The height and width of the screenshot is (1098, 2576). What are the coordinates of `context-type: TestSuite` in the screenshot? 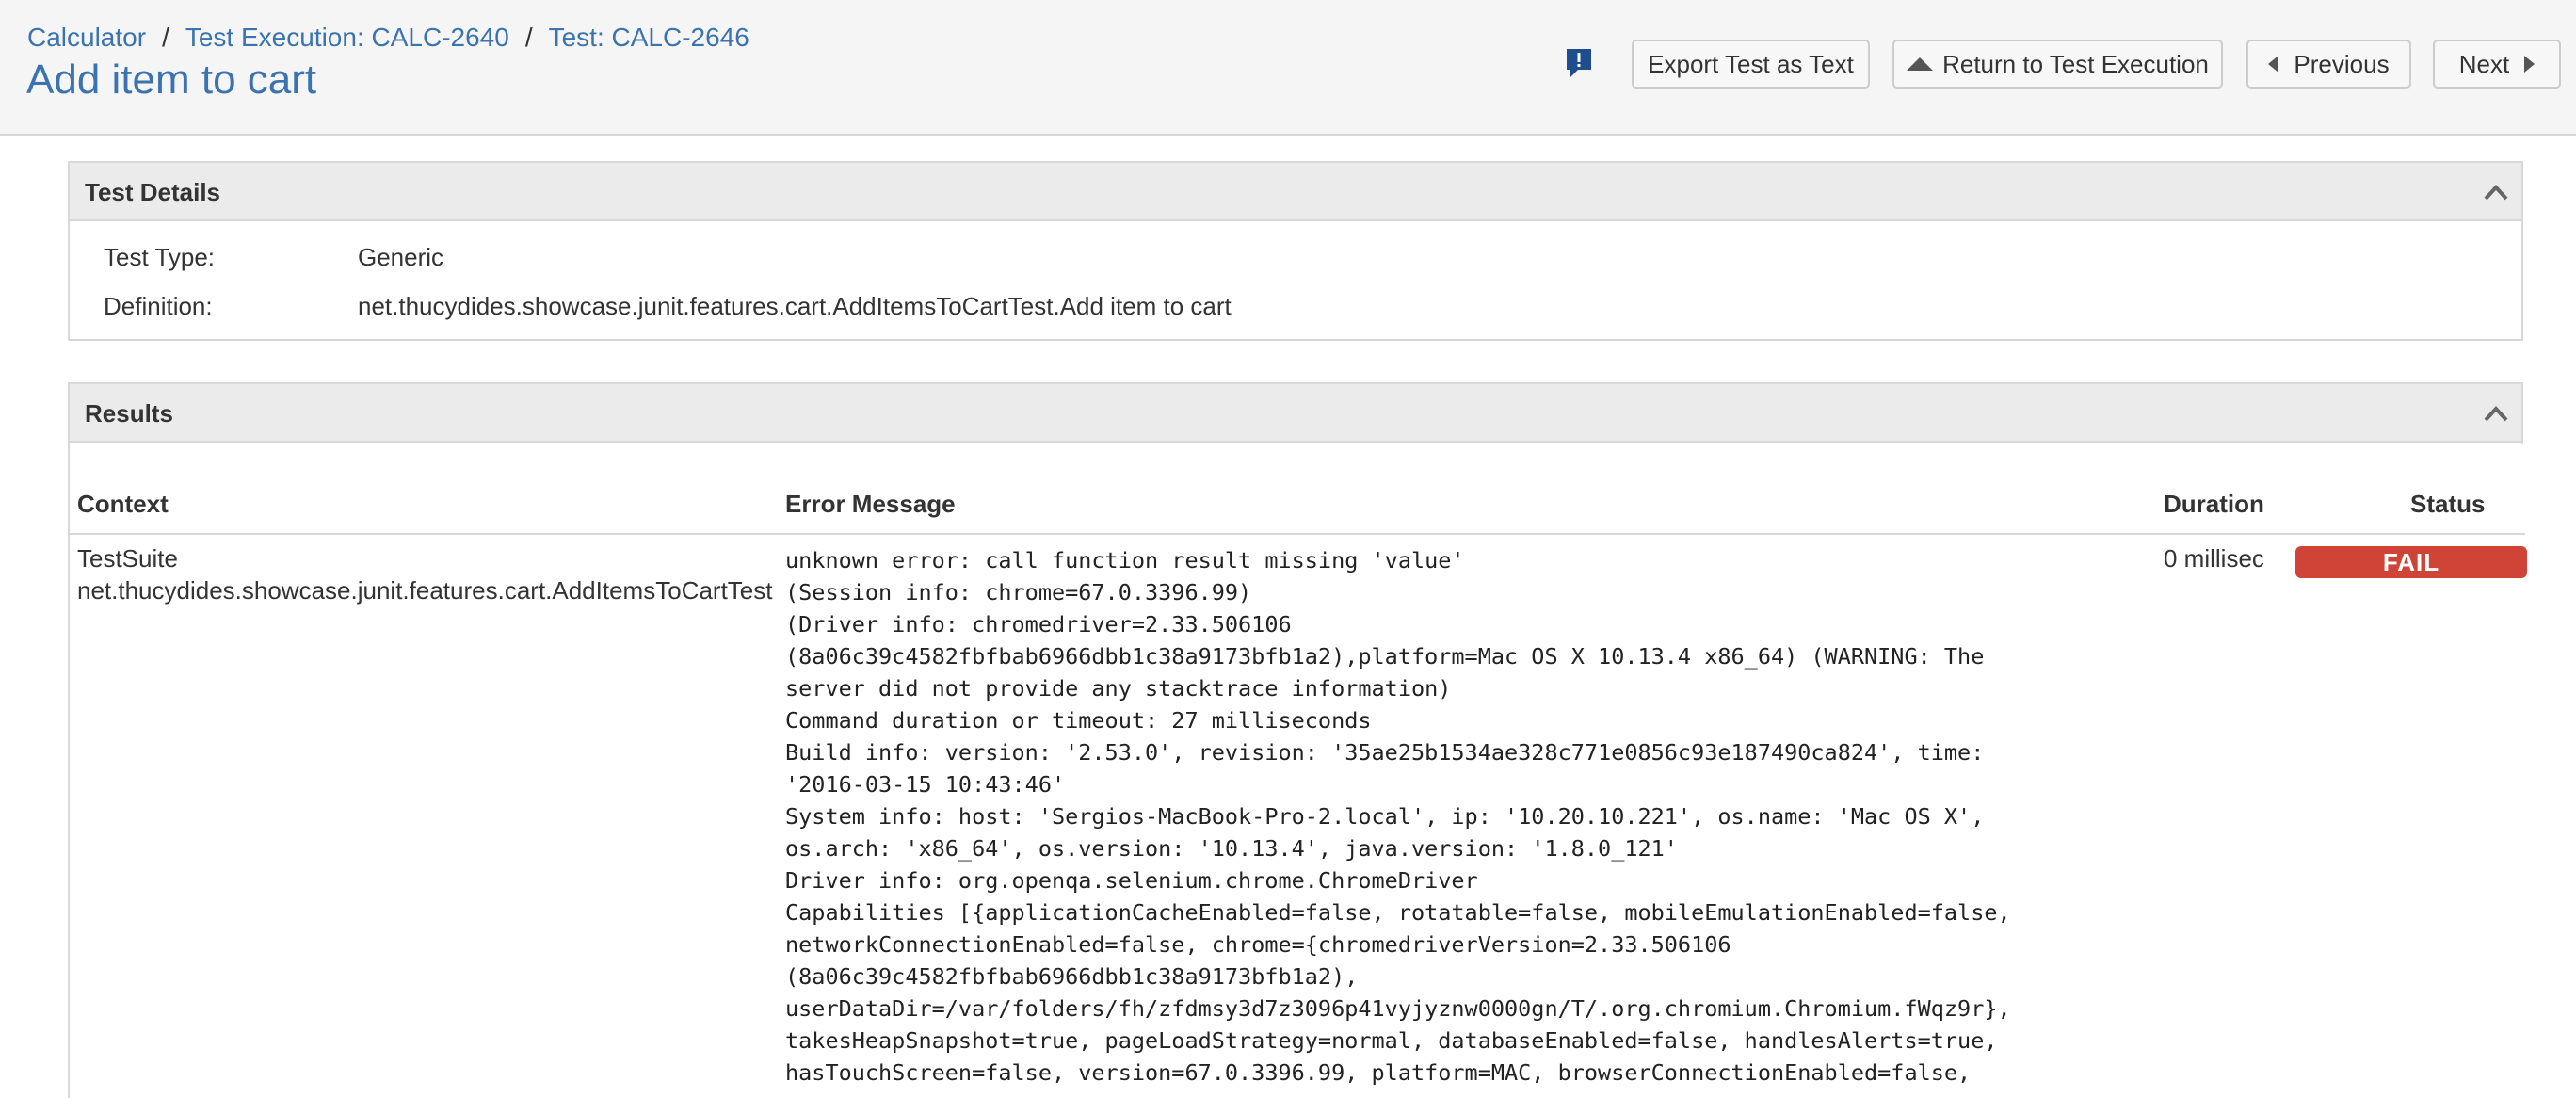 It's located at (127, 558).